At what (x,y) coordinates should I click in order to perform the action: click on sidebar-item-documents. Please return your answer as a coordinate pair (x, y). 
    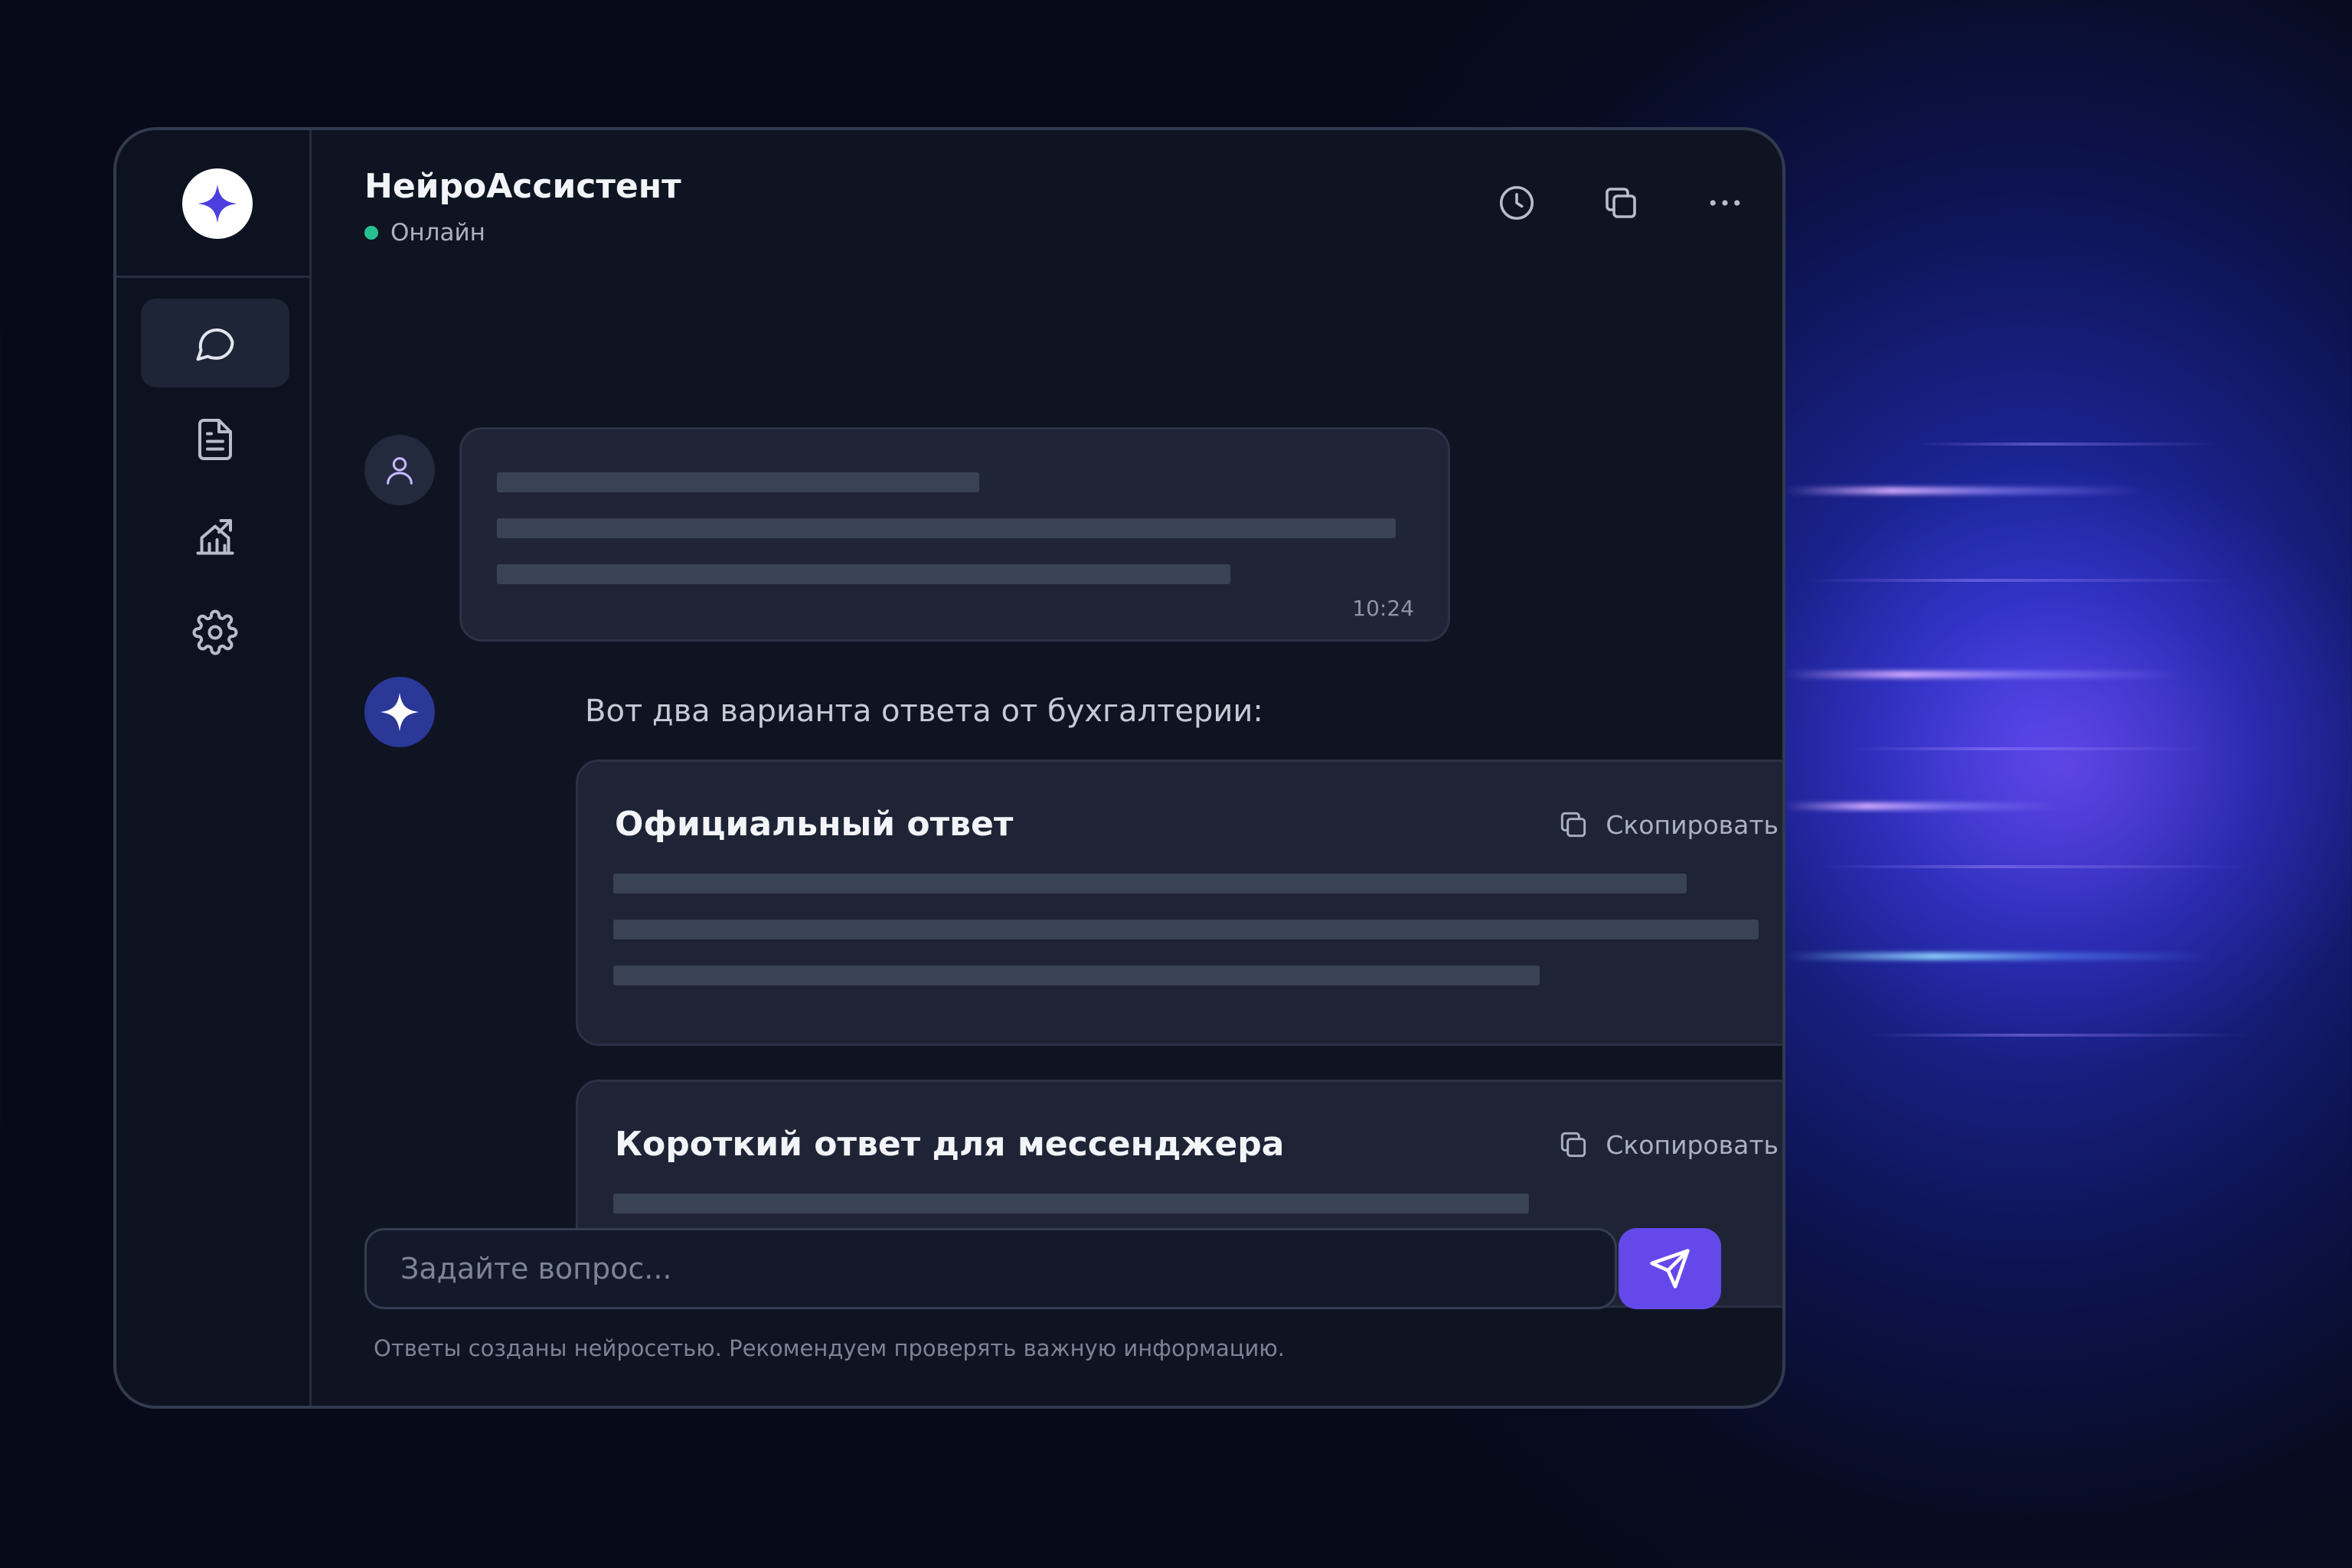
    Looking at the image, I should click on (215, 439).